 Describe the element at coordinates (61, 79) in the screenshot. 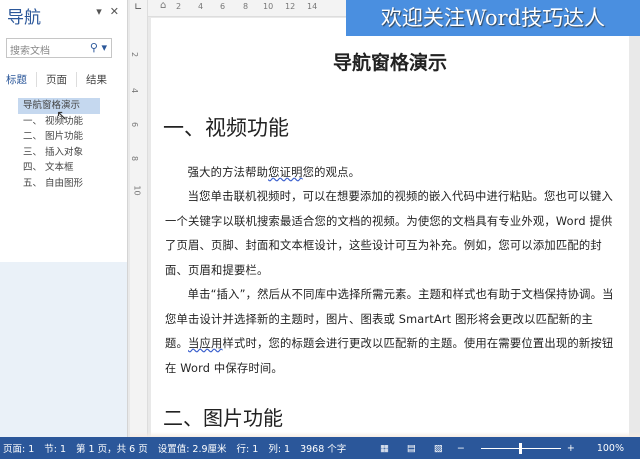

I see `tab-pages: 页面` at that location.